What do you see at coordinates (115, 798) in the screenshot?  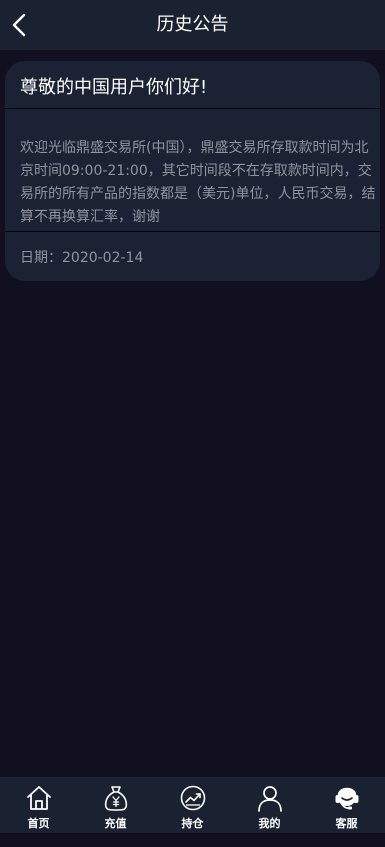 I see `money-bag-icon` at bounding box center [115, 798].